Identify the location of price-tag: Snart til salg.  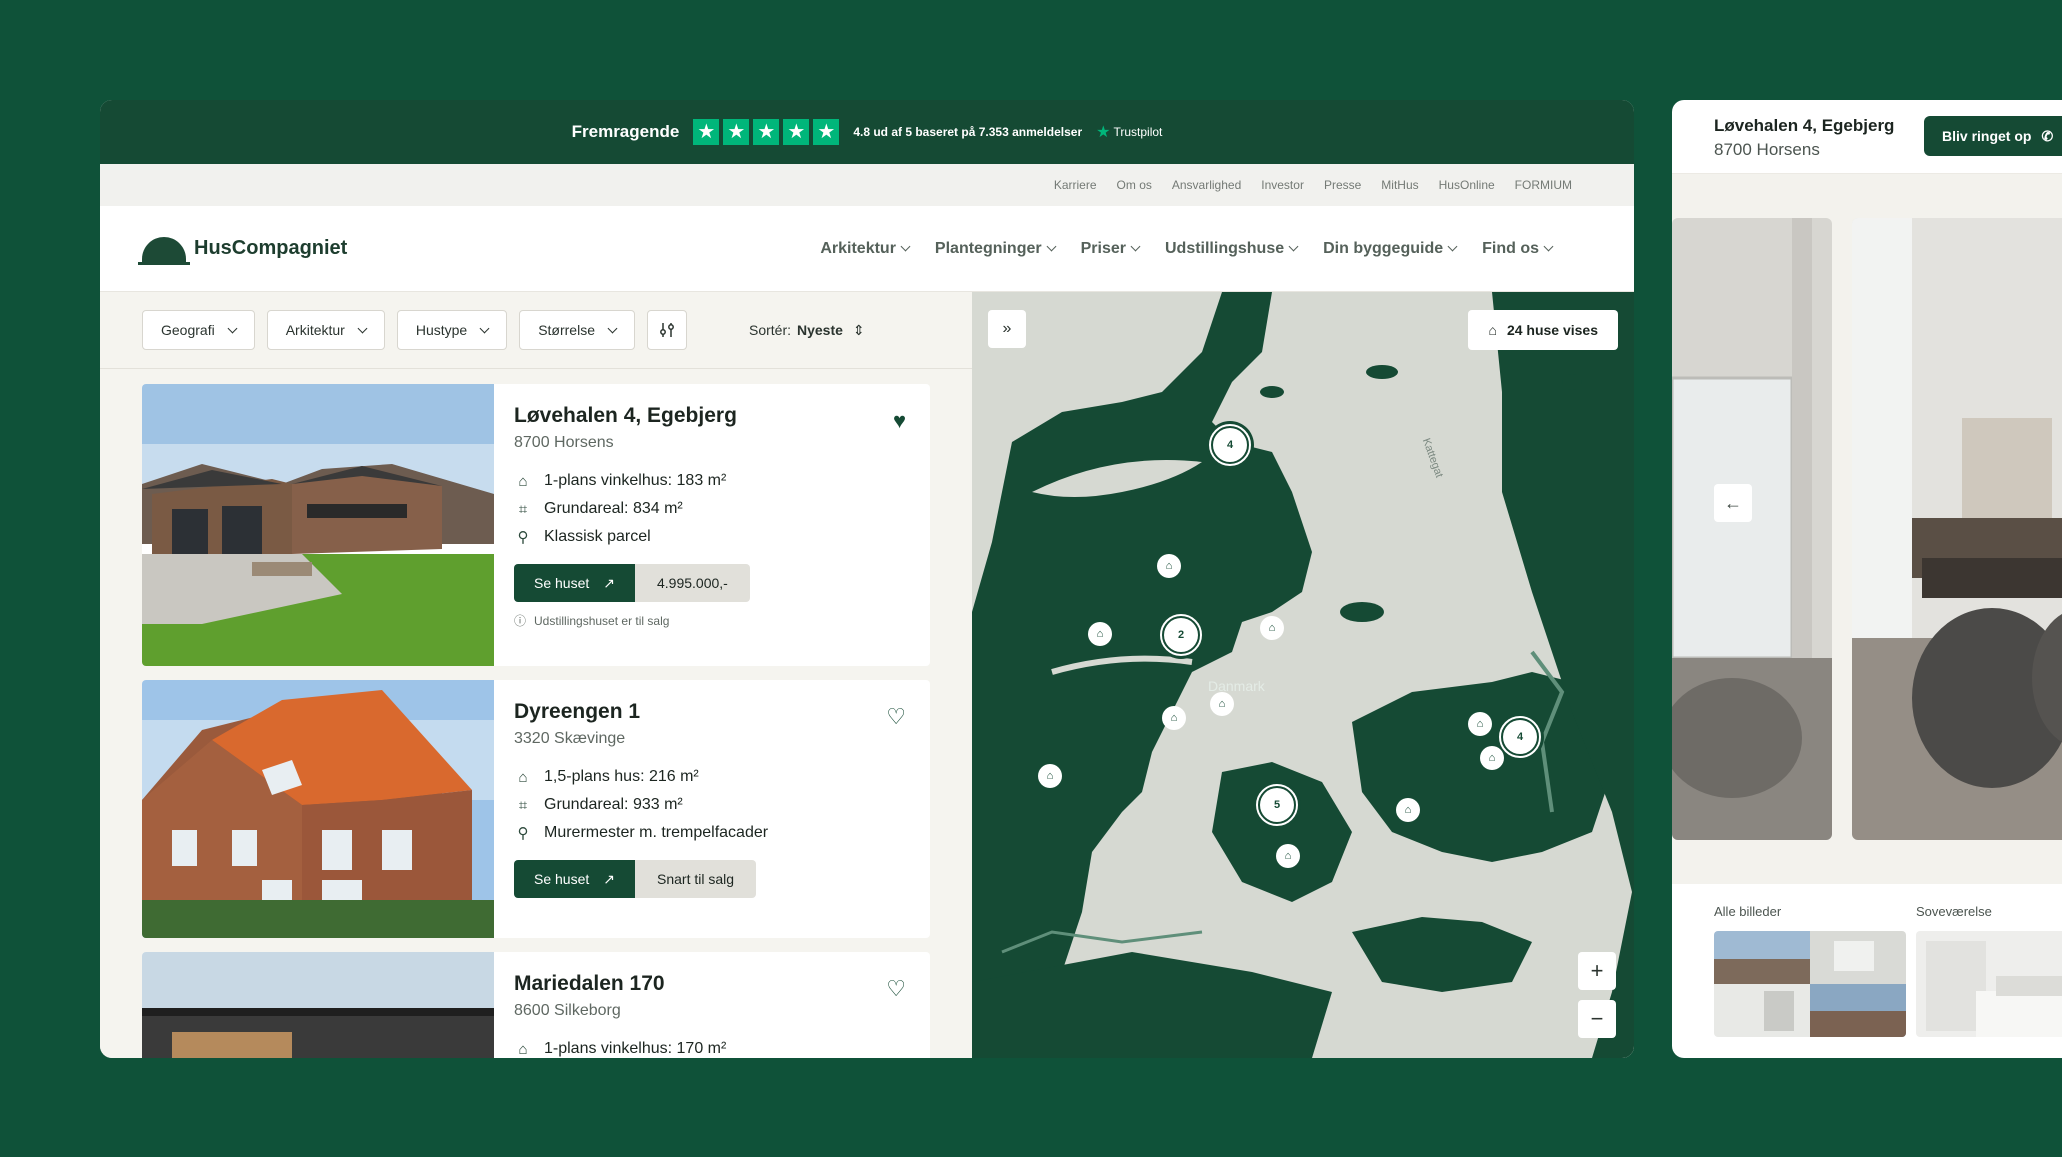
(696, 879).